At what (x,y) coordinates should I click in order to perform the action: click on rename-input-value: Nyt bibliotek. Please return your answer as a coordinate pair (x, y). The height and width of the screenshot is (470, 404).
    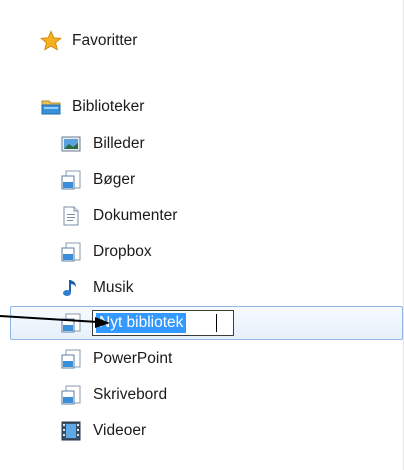
    Looking at the image, I should click on (141, 323).